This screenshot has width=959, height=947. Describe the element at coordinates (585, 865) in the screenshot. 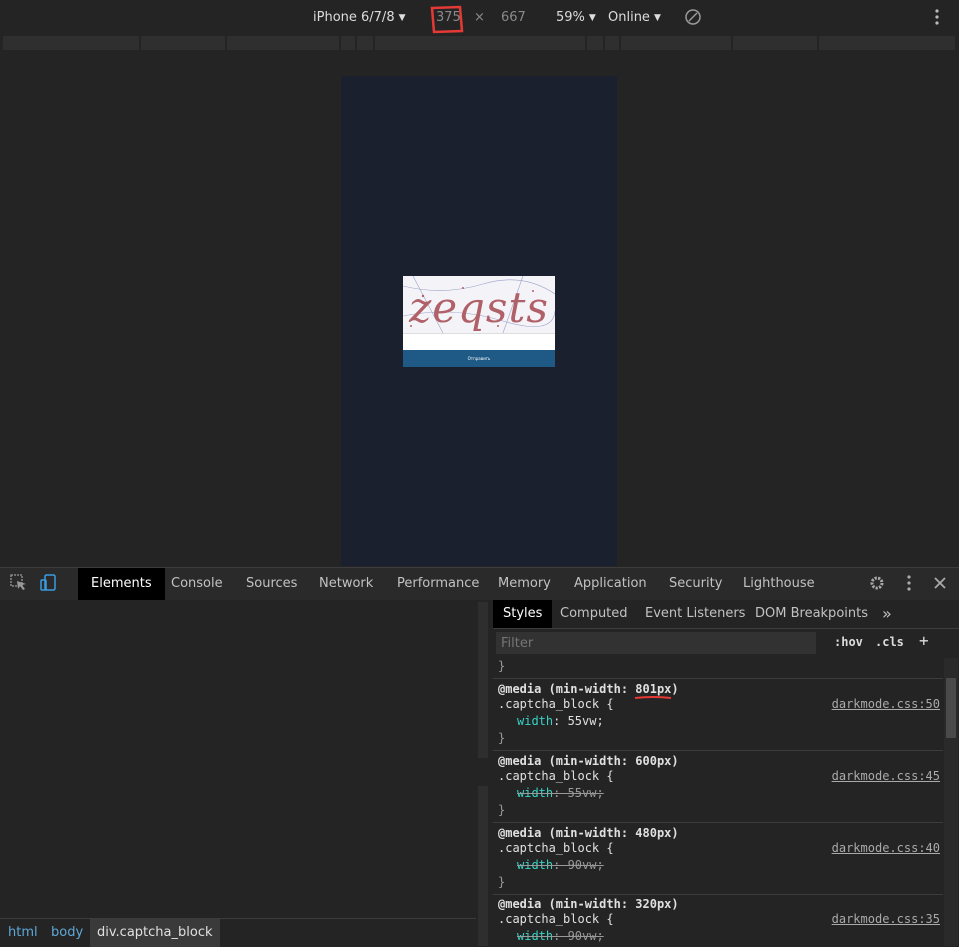

I see `property-value: 90vw;` at that location.